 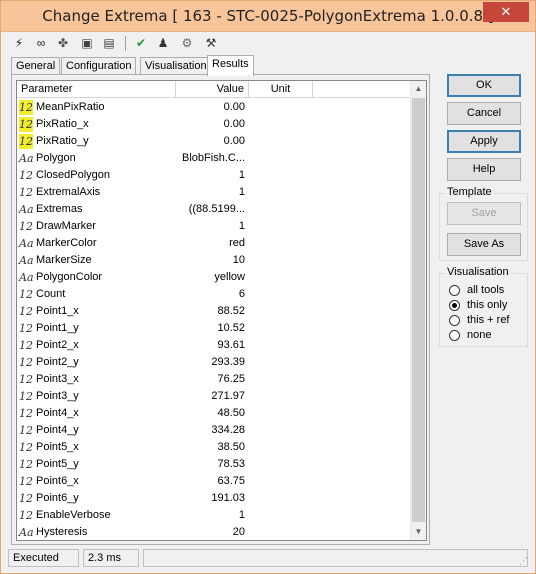 I want to click on column-header-unit: Unit, so click(x=281, y=89).